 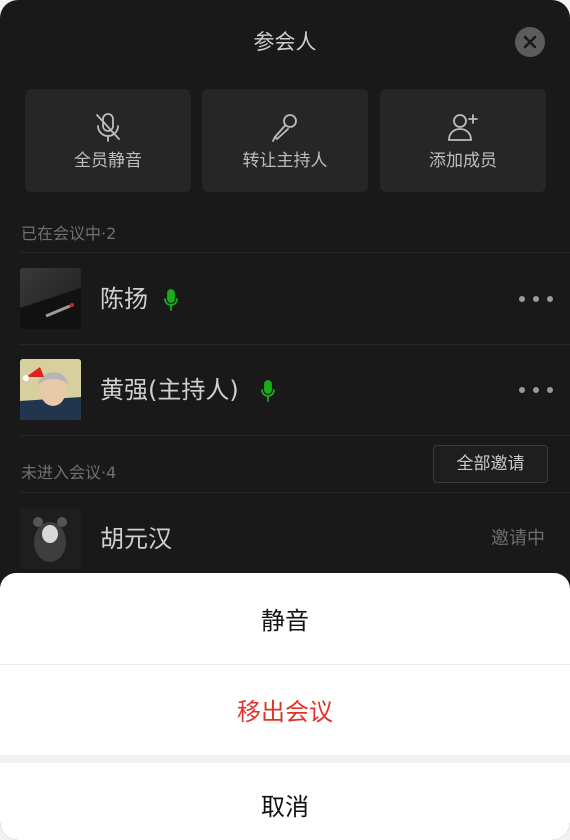 I want to click on participant-name: 黄强(主持人), so click(x=169, y=390).